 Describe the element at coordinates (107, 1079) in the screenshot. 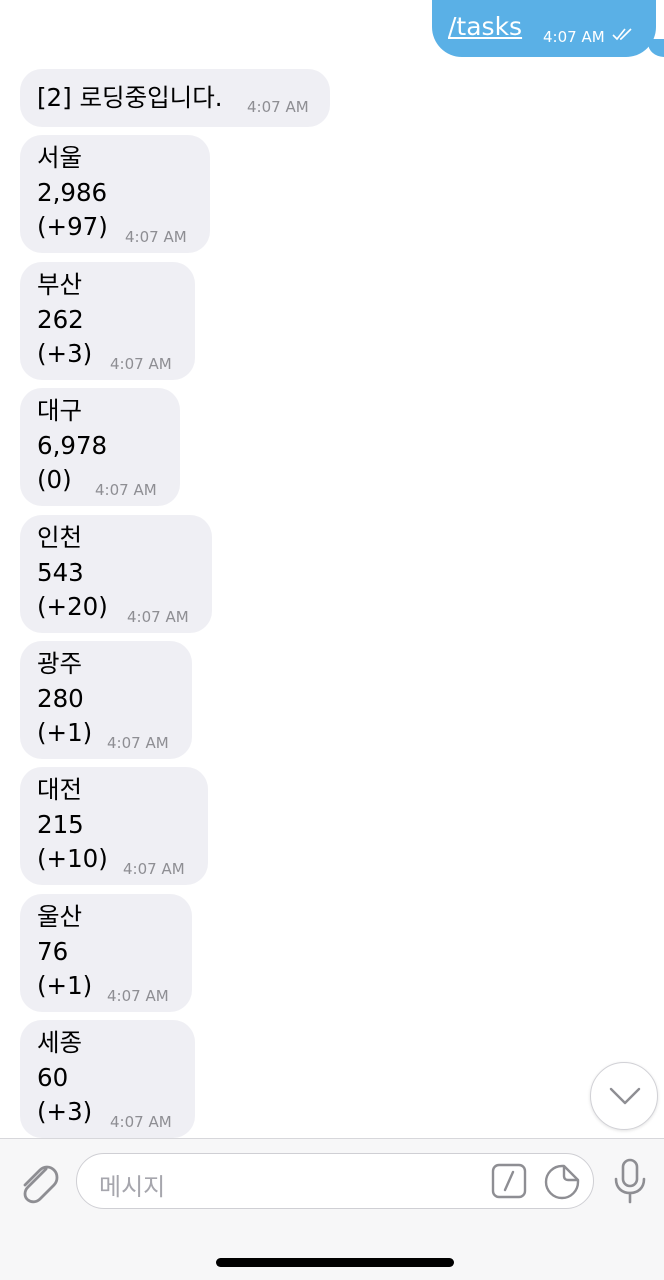

I see `region-message-sejong: 세종 60 (+3) 4:07 AM` at that location.